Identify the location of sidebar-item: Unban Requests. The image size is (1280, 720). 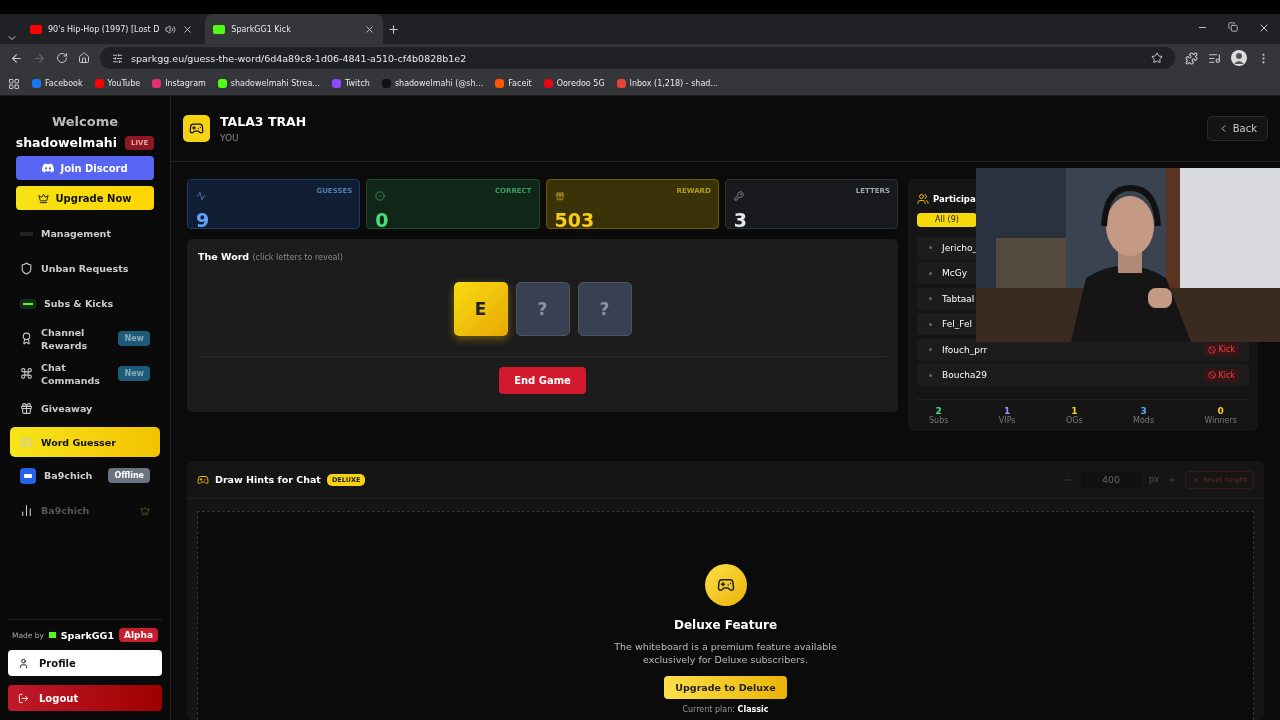
(85, 268).